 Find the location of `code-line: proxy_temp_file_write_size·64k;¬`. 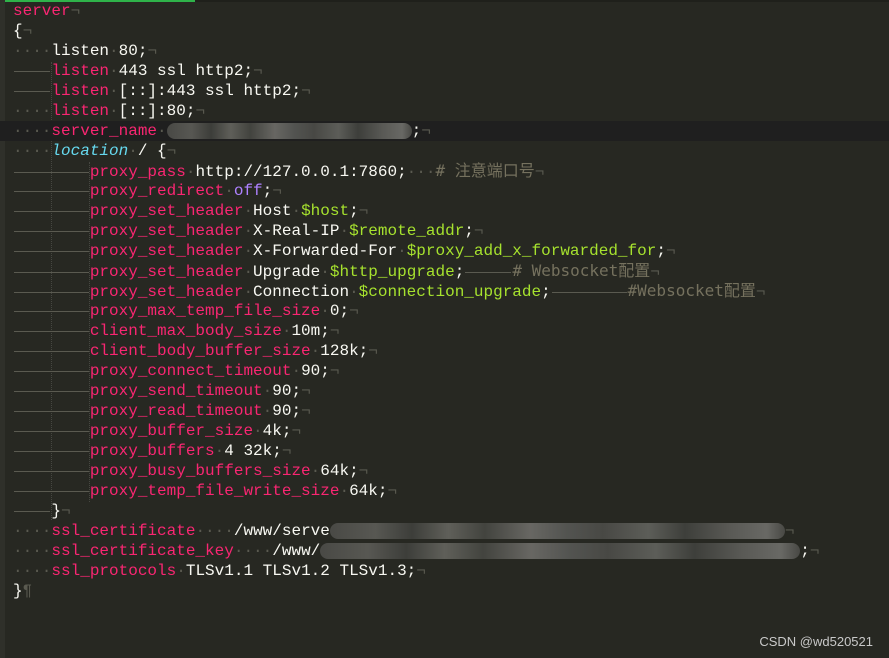

code-line: proxy_temp_file_write_size·64k;¬ is located at coordinates (451, 491).